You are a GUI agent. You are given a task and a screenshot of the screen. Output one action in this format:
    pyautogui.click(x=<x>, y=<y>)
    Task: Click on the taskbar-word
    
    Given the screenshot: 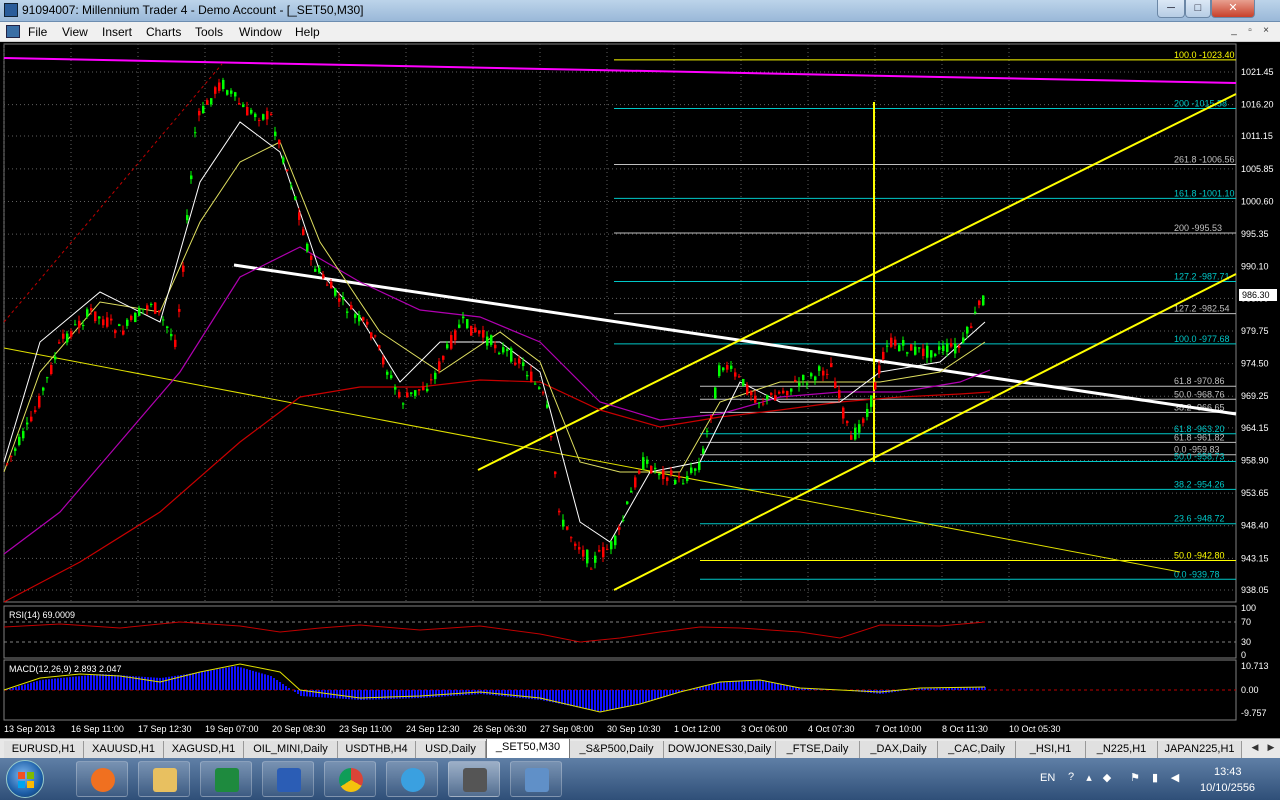 What is the action you would take?
    pyautogui.click(x=288, y=779)
    